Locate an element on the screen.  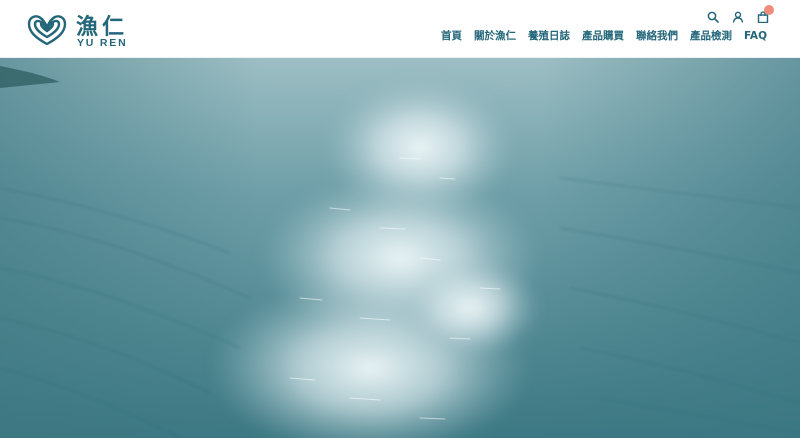
cart-button is located at coordinates (765, 15).